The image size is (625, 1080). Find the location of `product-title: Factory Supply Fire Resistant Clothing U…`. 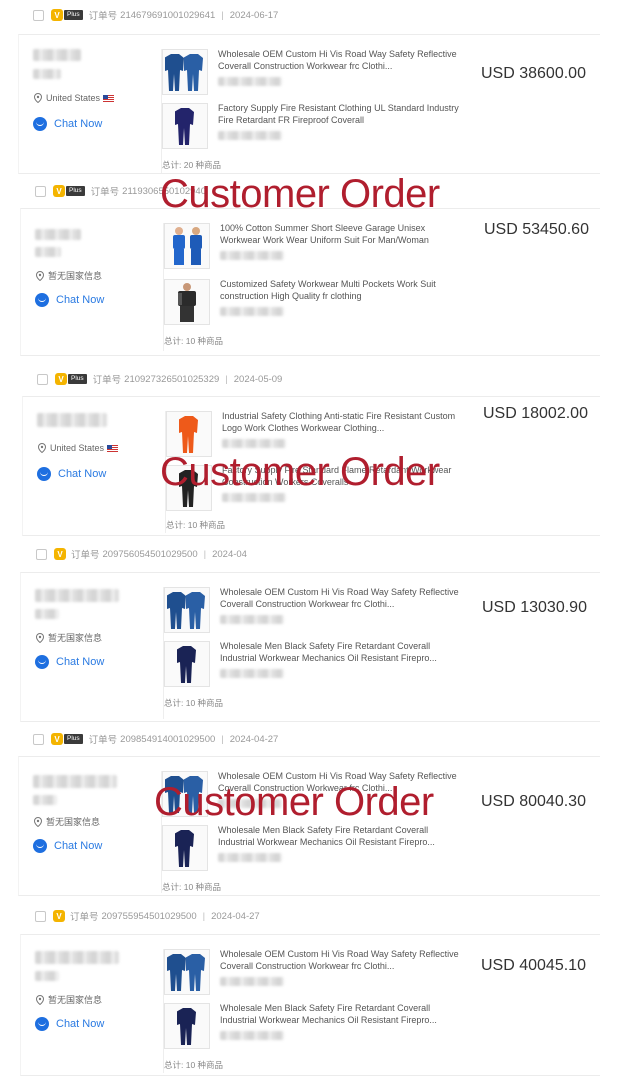

product-title: Factory Supply Fire Resistant Clothing U… is located at coordinates (341, 114).